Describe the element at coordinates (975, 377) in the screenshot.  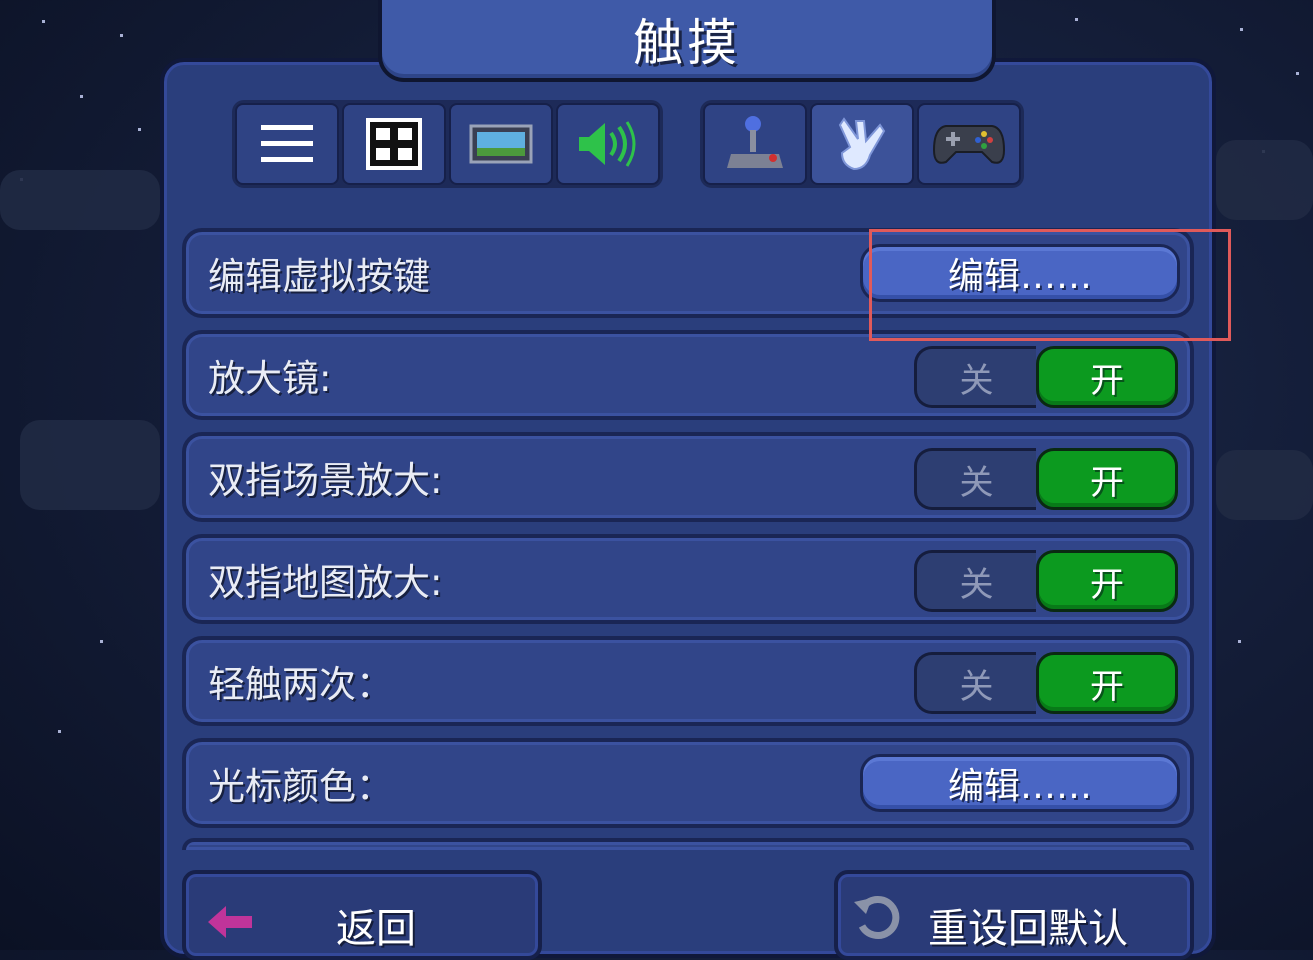
I see `magnifier-toggle-off: 关` at that location.